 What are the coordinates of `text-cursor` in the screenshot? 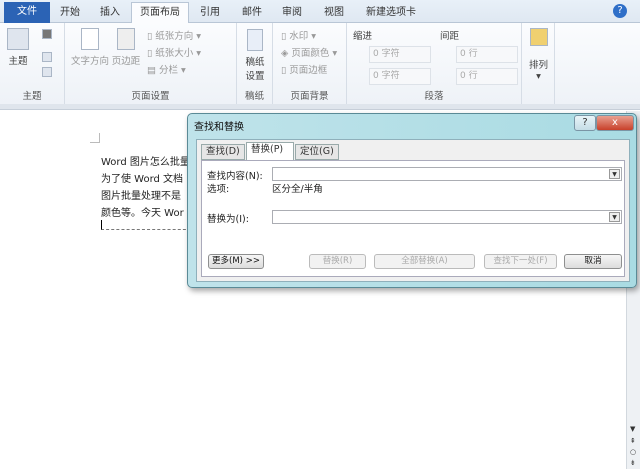 It's located at (146, 225).